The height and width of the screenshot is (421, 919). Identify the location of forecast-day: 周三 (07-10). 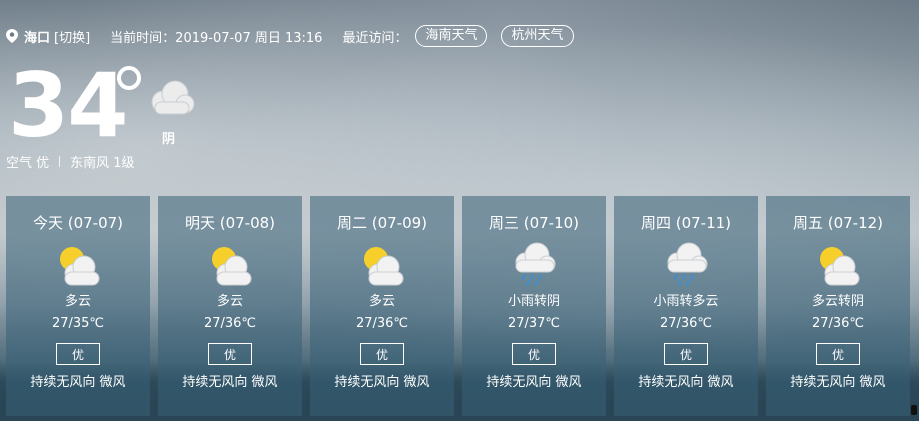
(534, 223).